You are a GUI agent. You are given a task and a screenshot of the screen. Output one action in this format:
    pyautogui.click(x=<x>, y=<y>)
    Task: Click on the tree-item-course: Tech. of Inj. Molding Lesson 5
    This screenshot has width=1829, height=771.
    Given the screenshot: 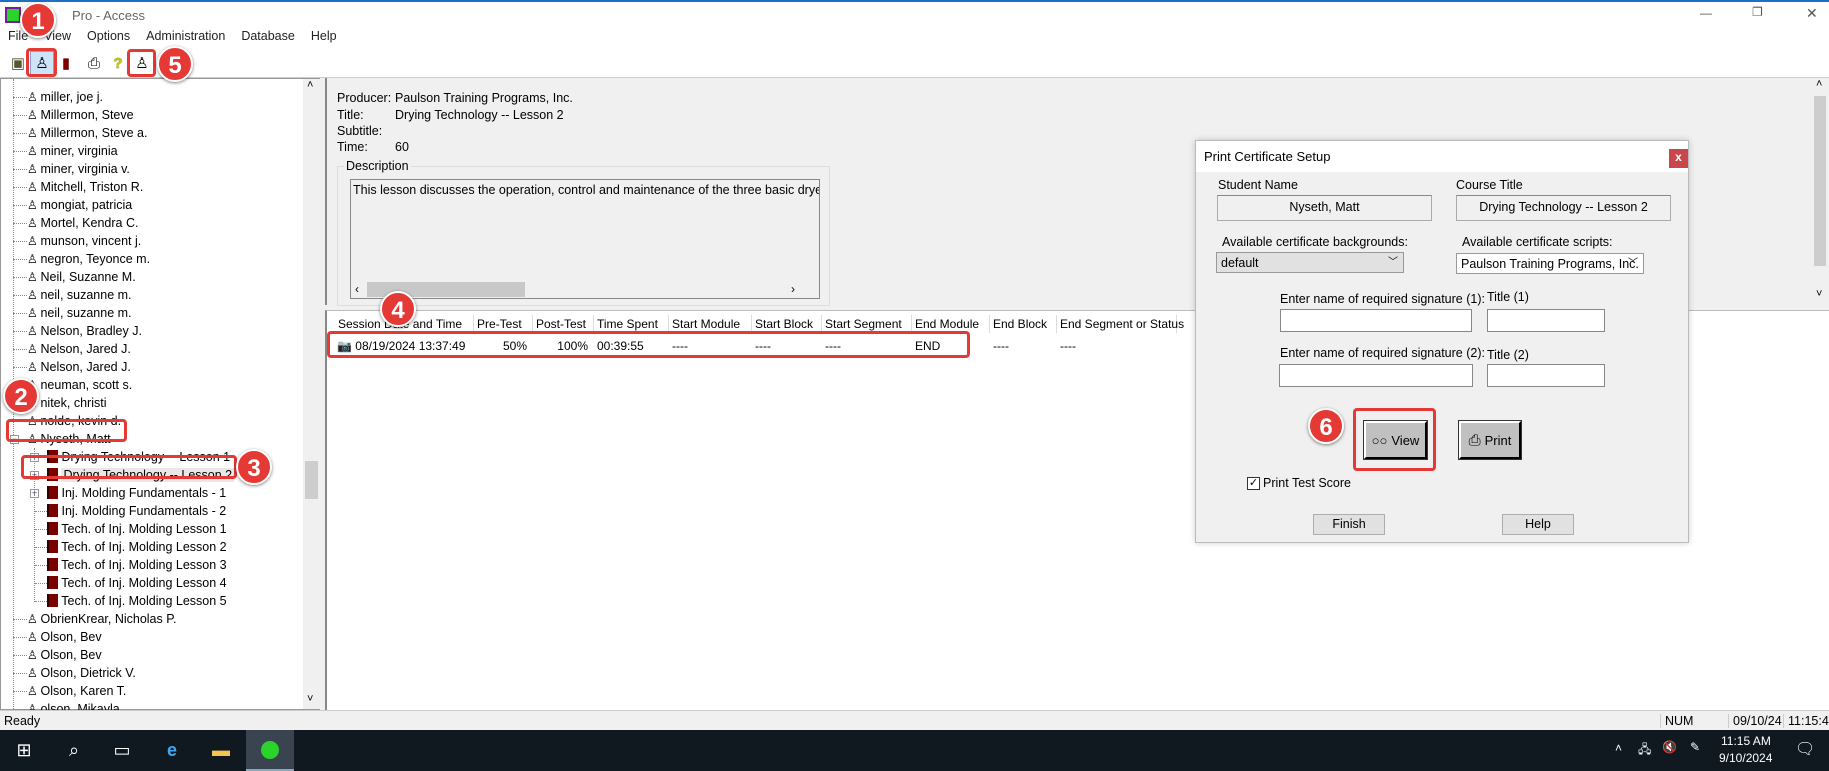 What is the action you would take?
    pyautogui.click(x=131, y=601)
    